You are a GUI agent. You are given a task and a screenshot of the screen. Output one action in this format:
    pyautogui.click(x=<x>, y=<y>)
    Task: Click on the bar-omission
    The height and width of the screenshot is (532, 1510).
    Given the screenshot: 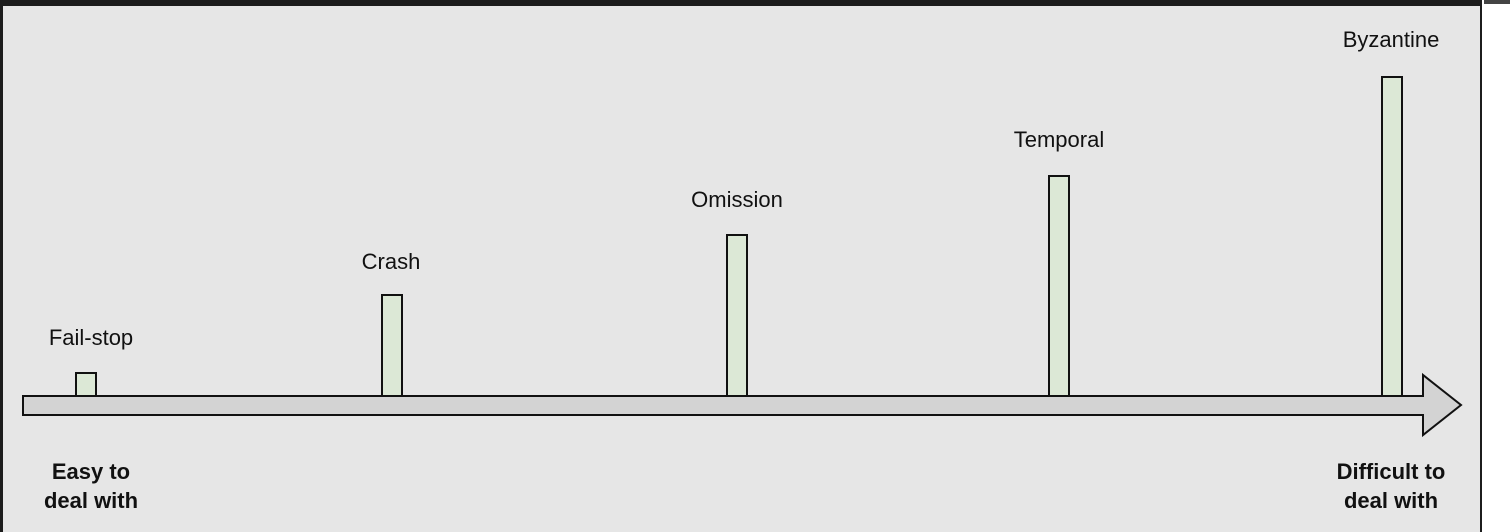 What is the action you would take?
    pyautogui.click(x=737, y=315)
    